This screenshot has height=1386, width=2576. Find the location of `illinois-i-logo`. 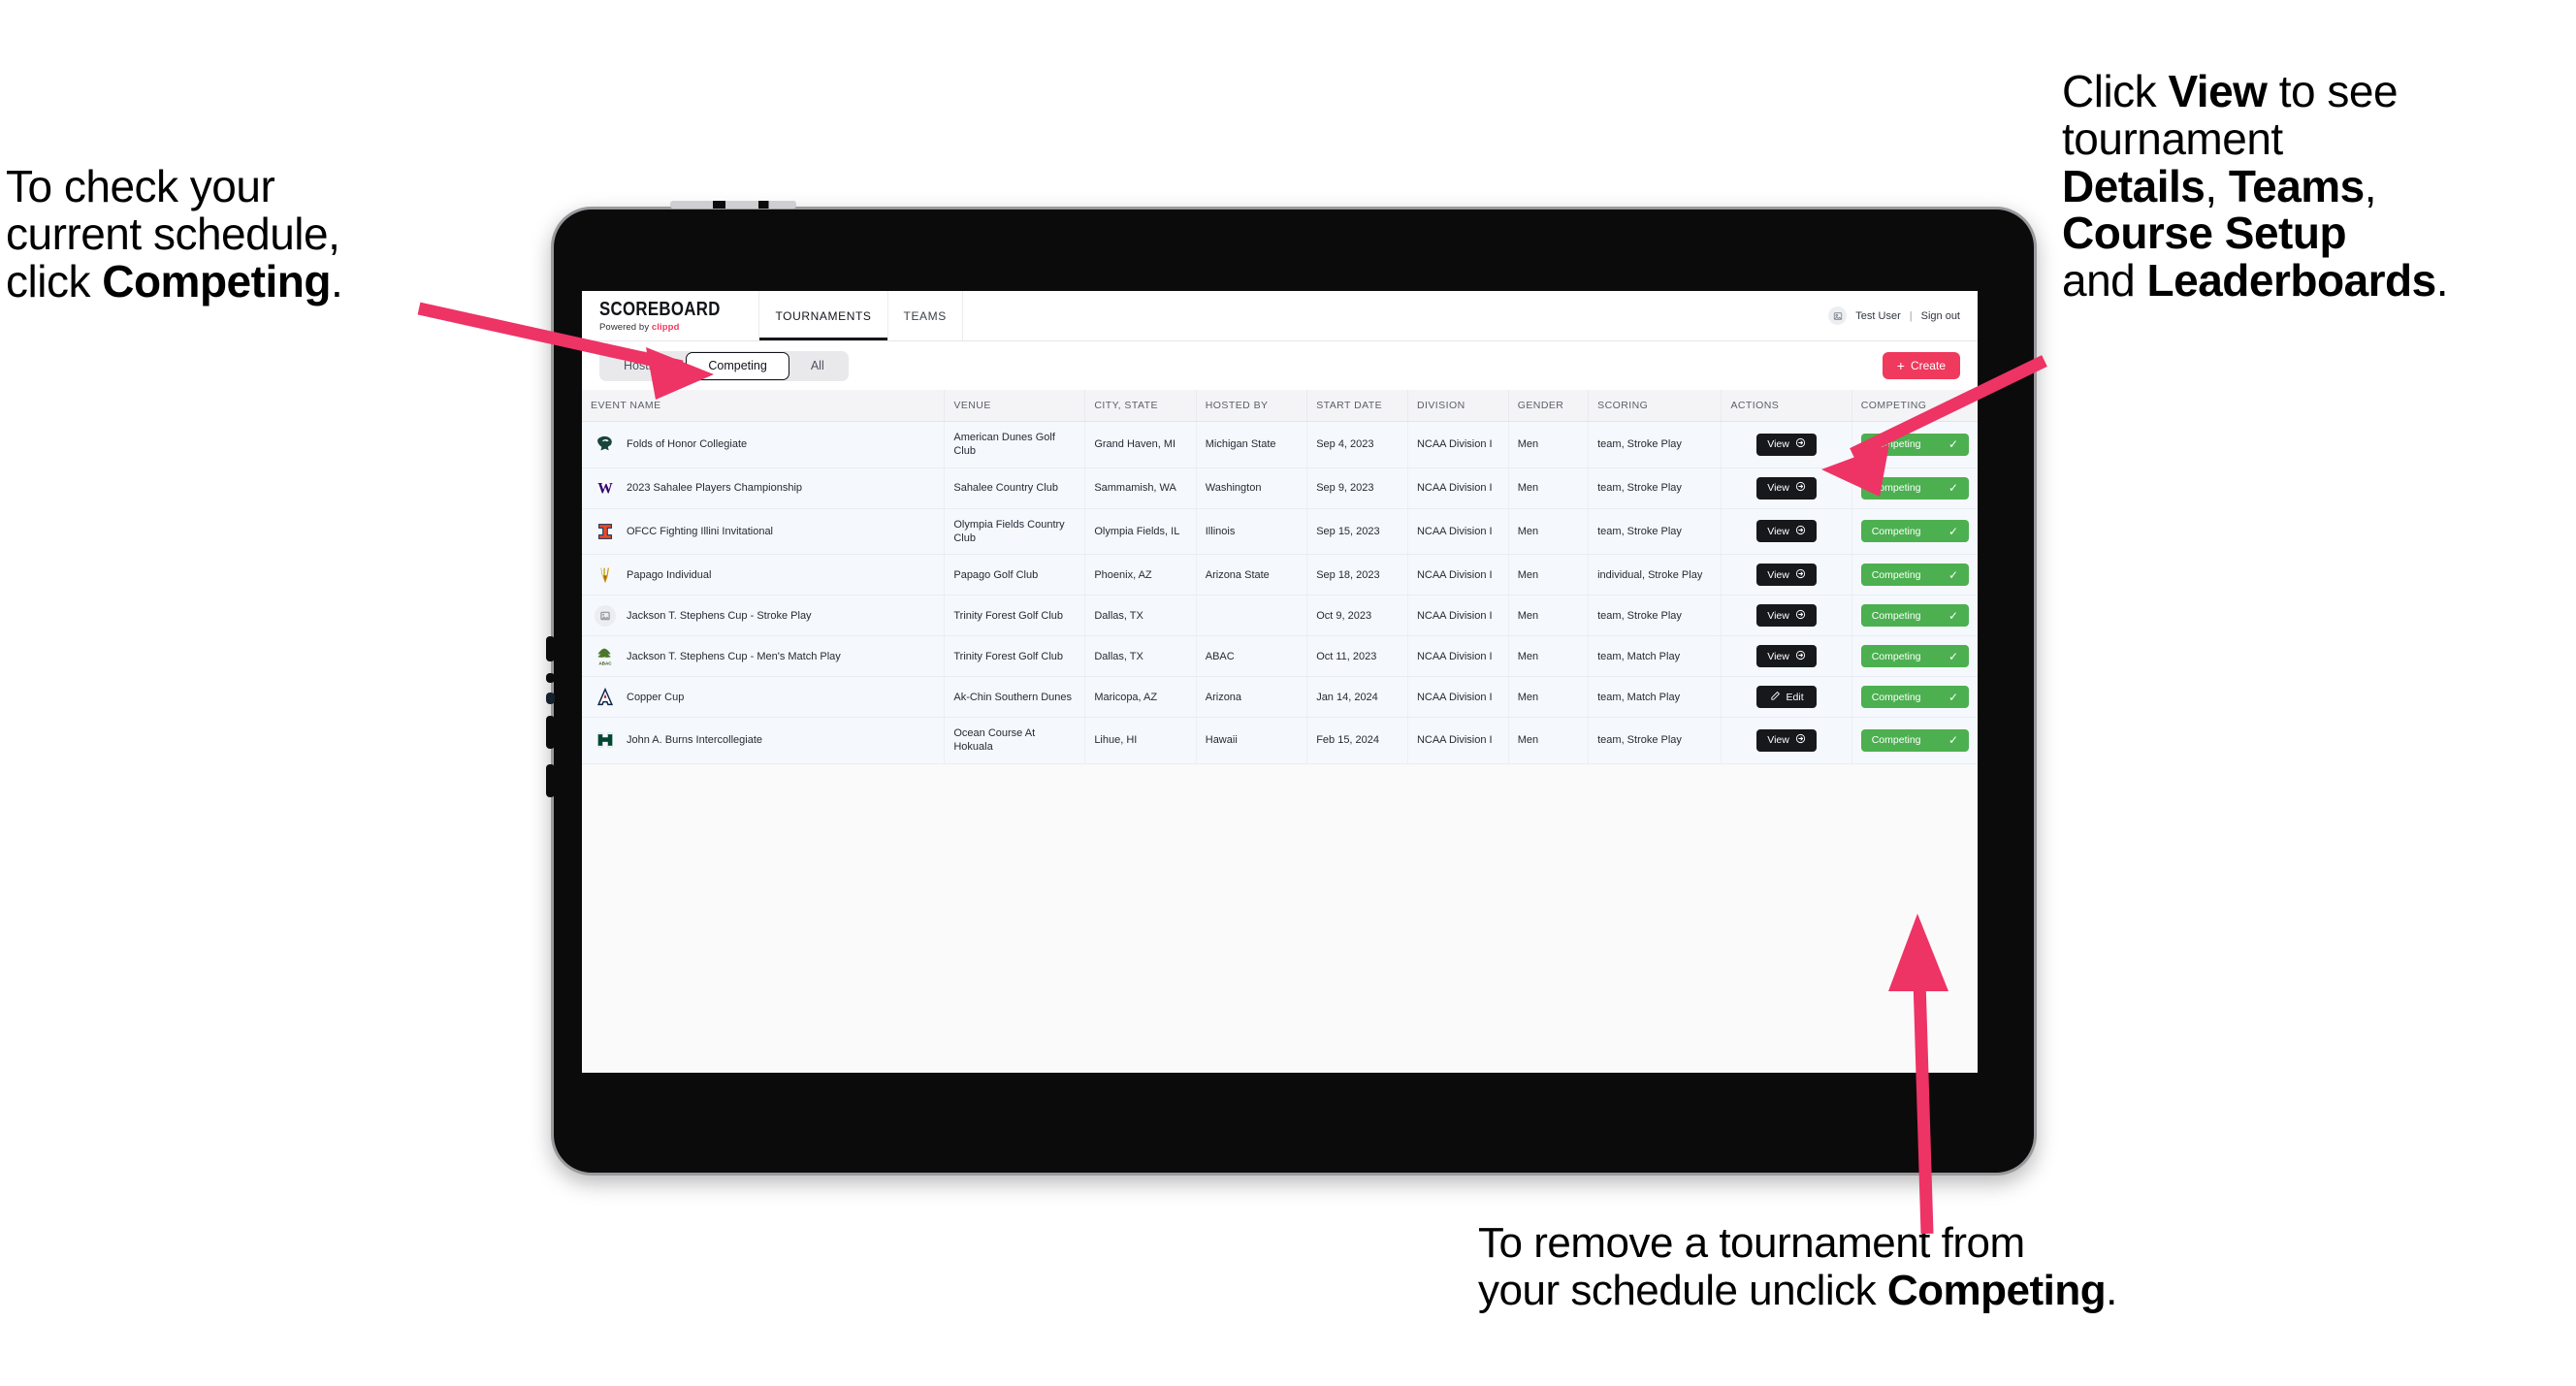

illinois-i-logo is located at coordinates (605, 531).